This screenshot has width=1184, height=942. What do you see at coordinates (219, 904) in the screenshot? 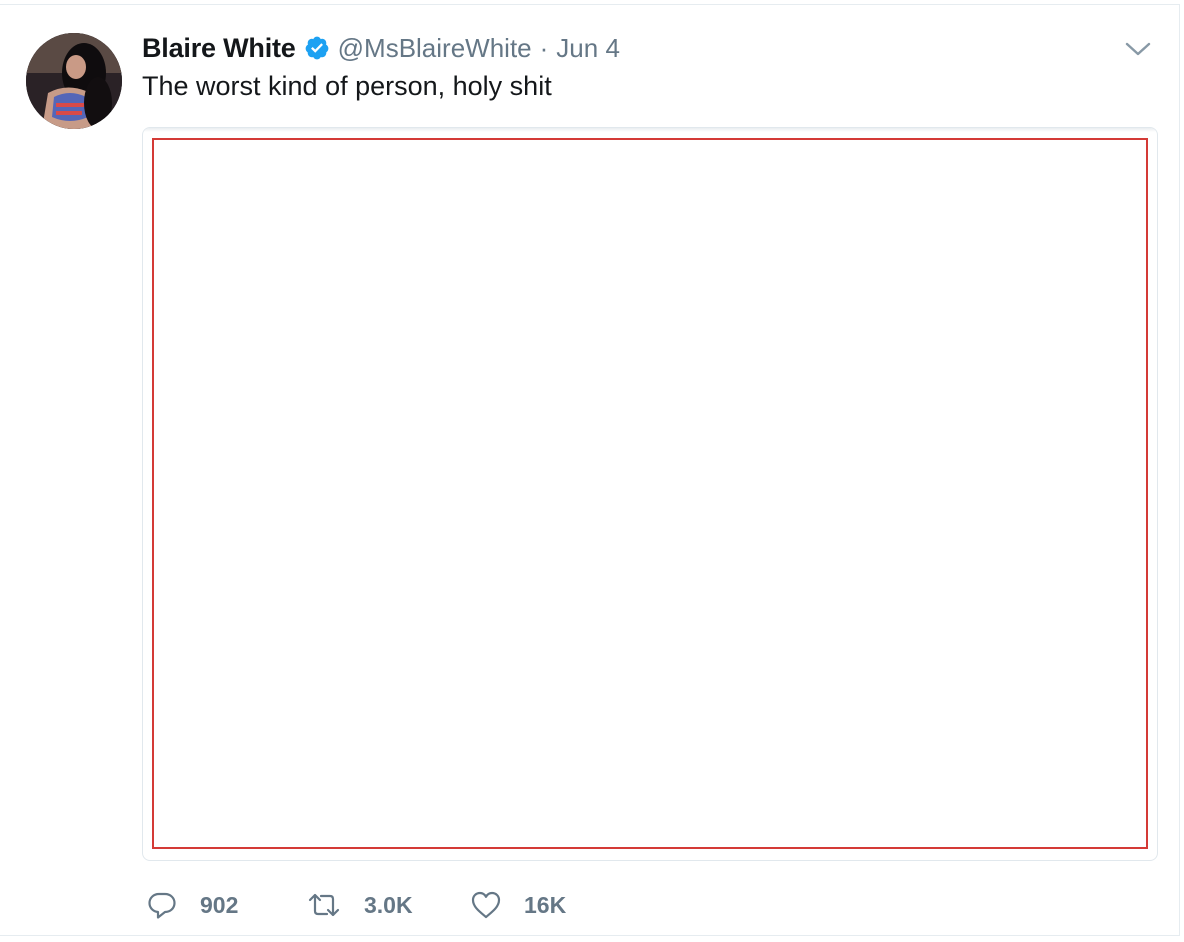
I see `reply-count: 902` at bounding box center [219, 904].